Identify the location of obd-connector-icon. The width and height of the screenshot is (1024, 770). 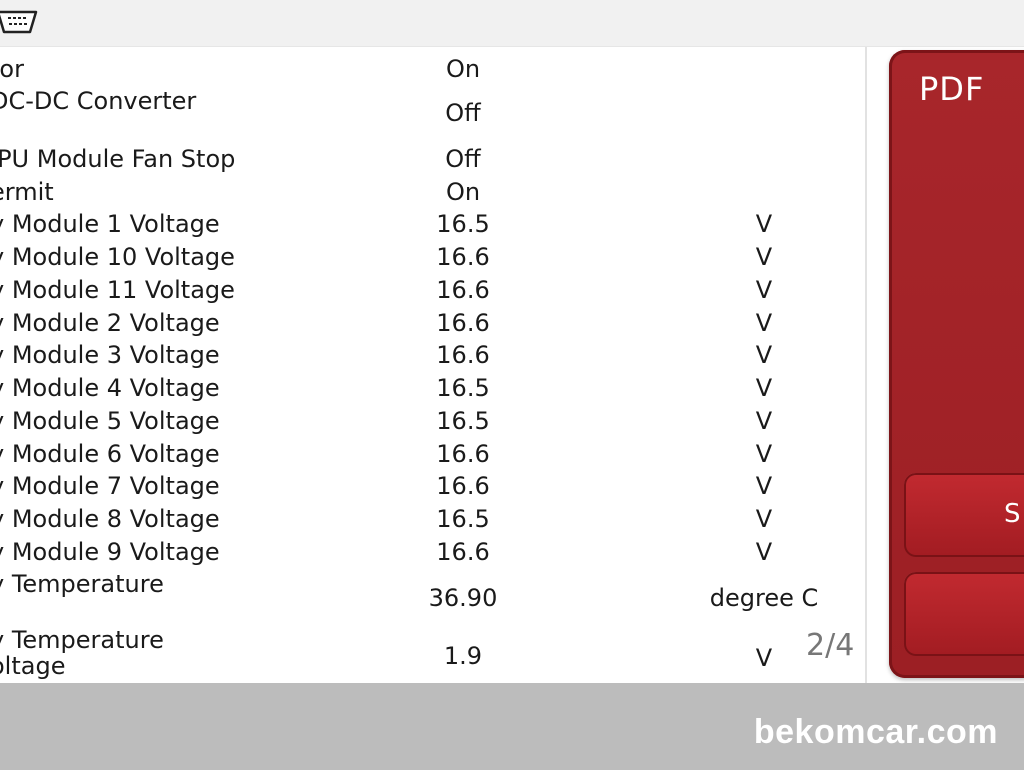
(19, 22).